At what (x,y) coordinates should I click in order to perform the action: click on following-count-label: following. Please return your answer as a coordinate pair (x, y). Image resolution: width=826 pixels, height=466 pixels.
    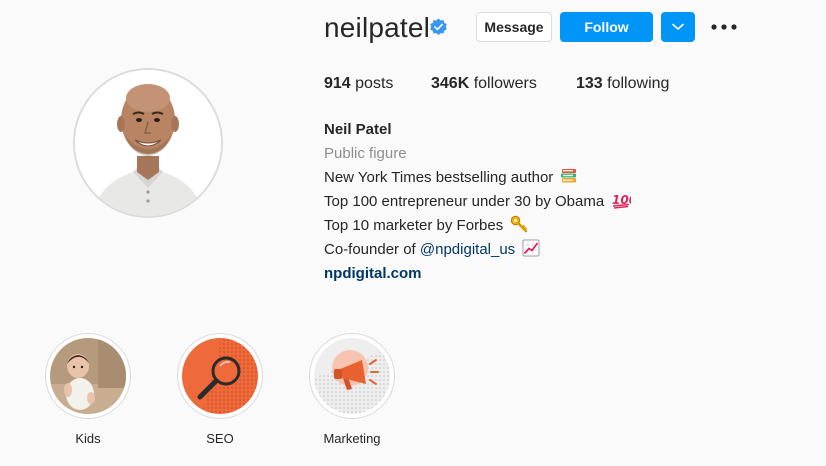
    Looking at the image, I should click on (638, 83).